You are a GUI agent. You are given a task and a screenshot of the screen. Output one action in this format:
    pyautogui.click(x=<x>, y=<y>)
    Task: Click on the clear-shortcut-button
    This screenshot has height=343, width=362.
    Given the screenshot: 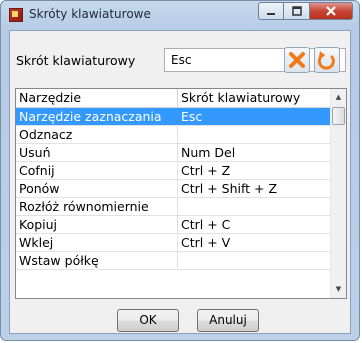 What is the action you would take?
    pyautogui.click(x=297, y=60)
    